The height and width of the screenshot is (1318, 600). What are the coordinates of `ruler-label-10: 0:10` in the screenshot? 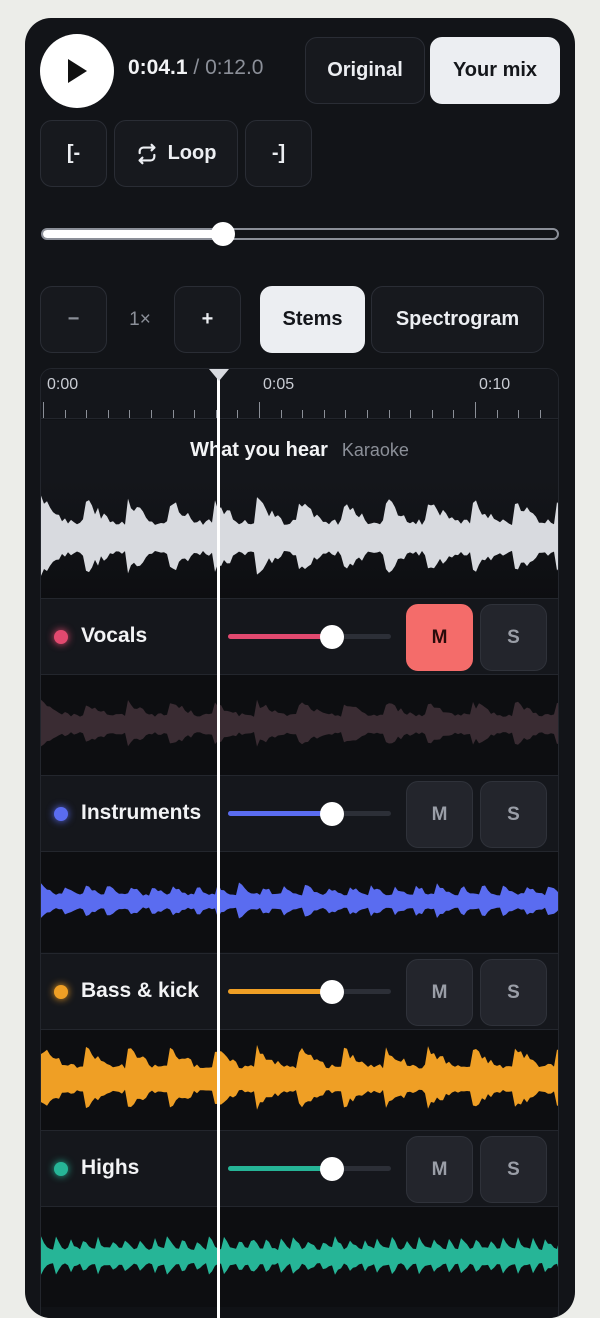 It's located at (495, 384).